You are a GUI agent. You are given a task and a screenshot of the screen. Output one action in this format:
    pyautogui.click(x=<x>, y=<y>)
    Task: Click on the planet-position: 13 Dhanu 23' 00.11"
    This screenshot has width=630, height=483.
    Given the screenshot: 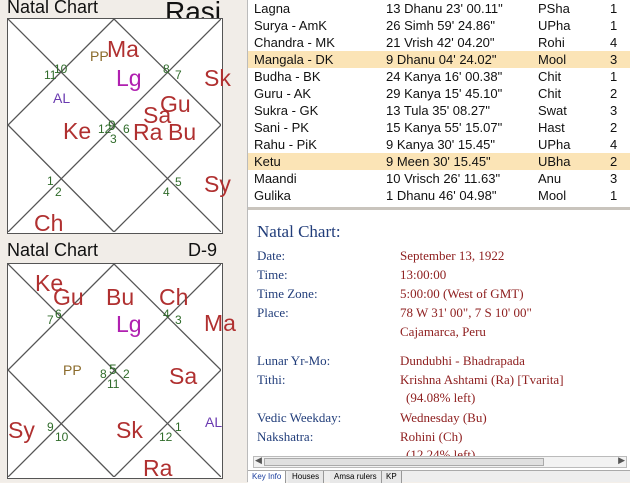 What is the action you would take?
    pyautogui.click(x=444, y=8)
    